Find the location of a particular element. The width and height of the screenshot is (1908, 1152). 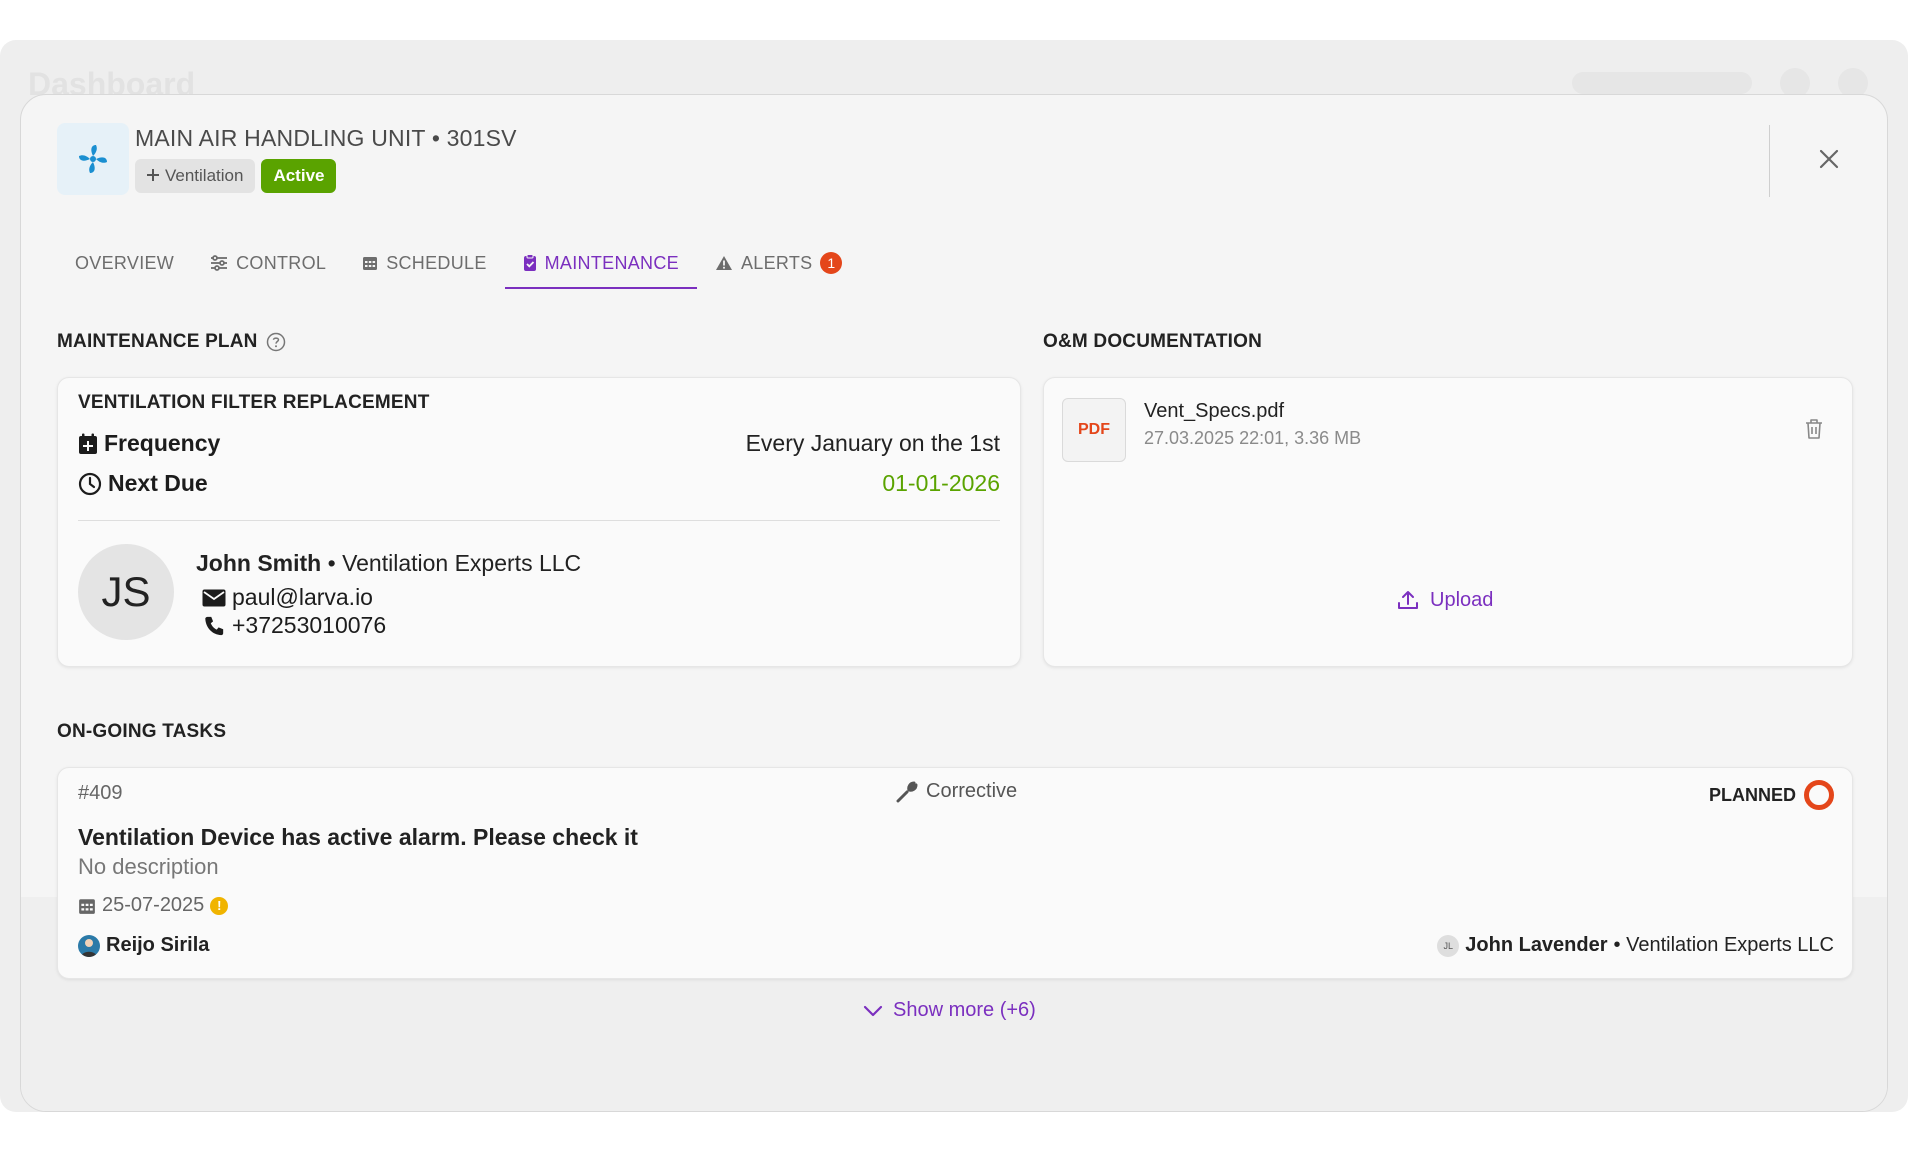

delete-button is located at coordinates (1814, 431).